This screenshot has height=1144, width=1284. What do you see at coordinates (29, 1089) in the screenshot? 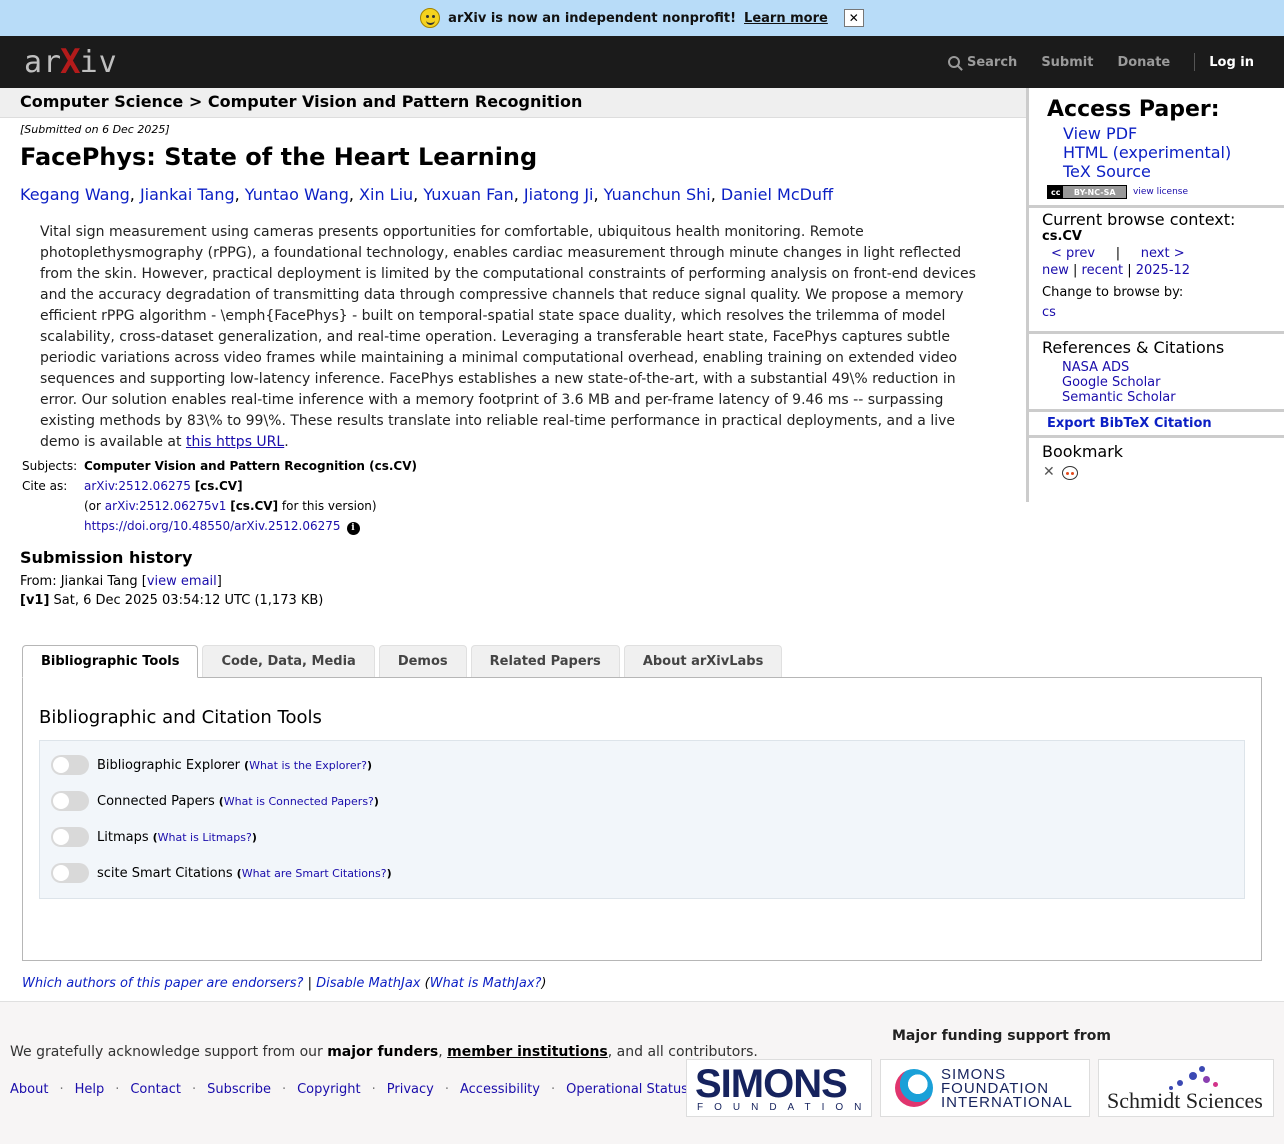
I see `footer-about-link: About` at bounding box center [29, 1089].